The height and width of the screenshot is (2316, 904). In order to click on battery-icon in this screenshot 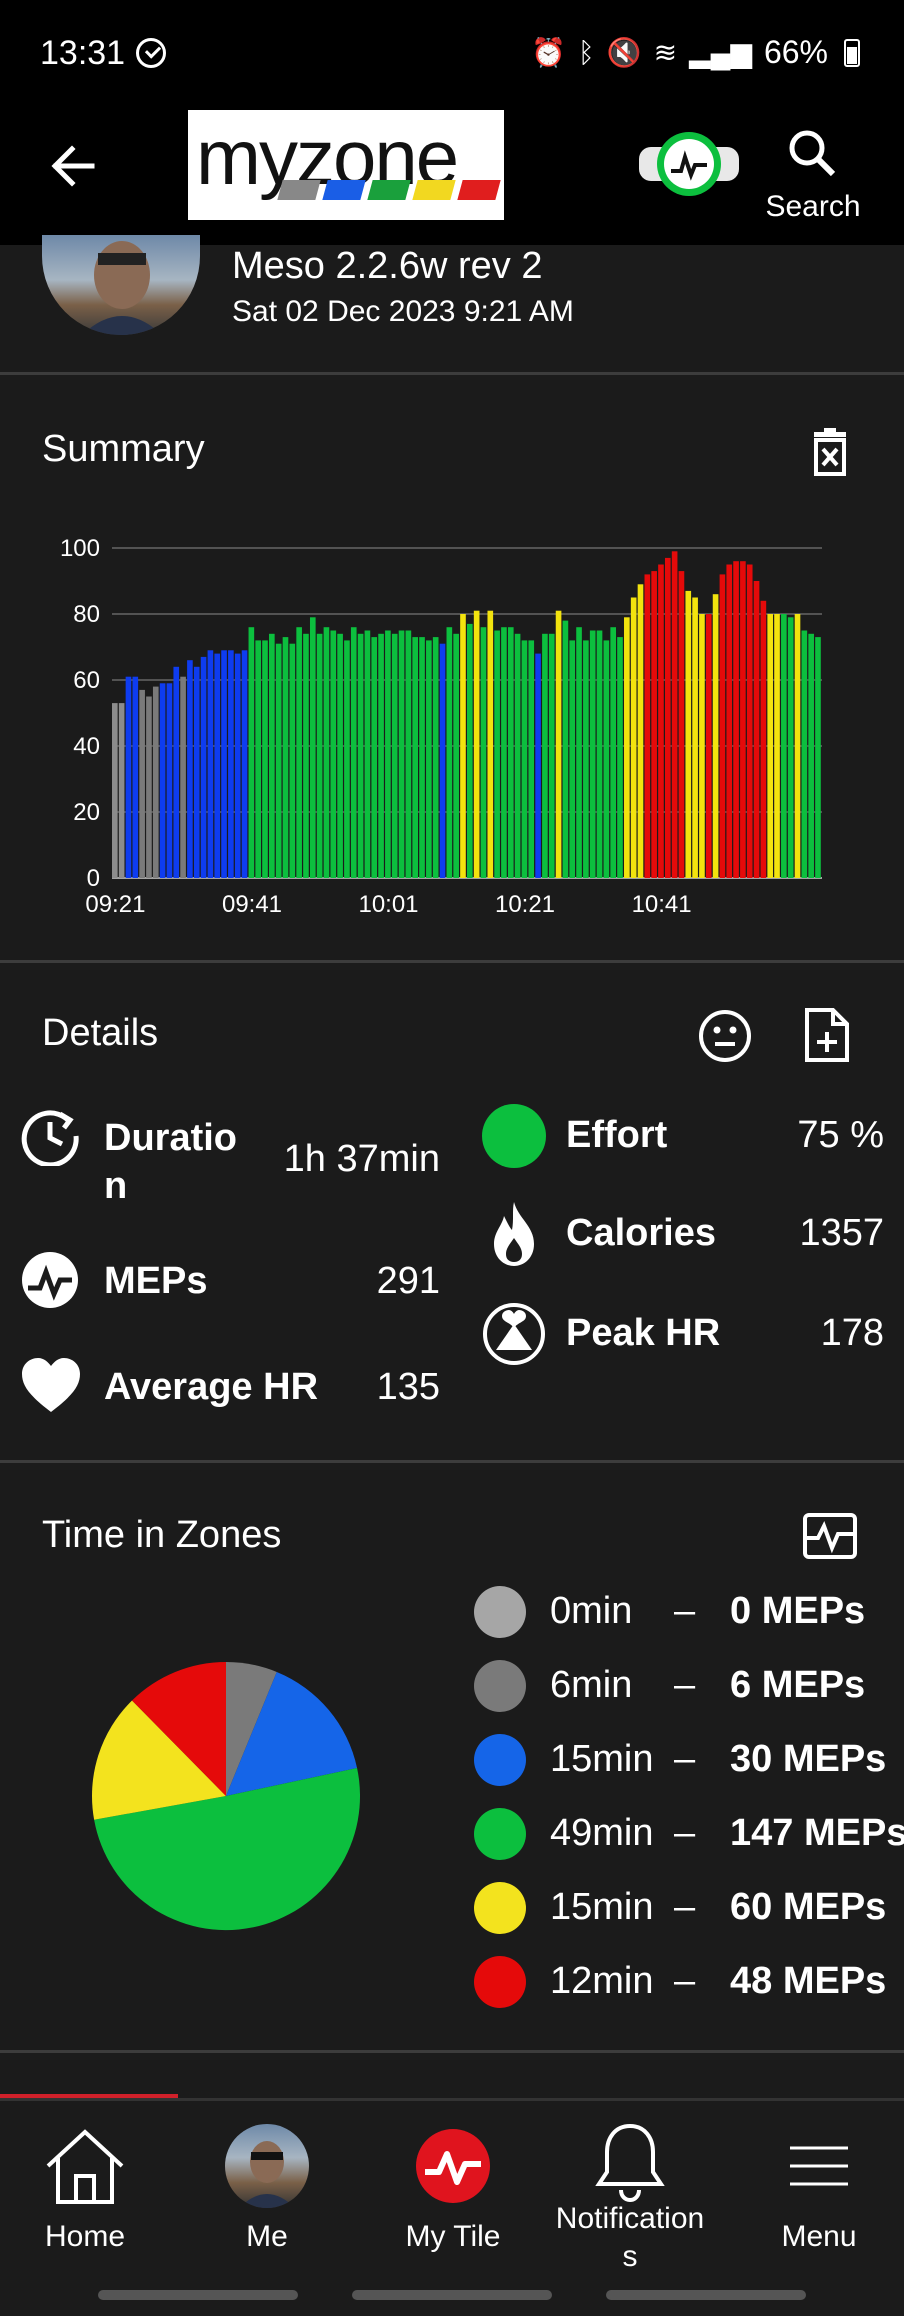, I will do `click(852, 52)`.